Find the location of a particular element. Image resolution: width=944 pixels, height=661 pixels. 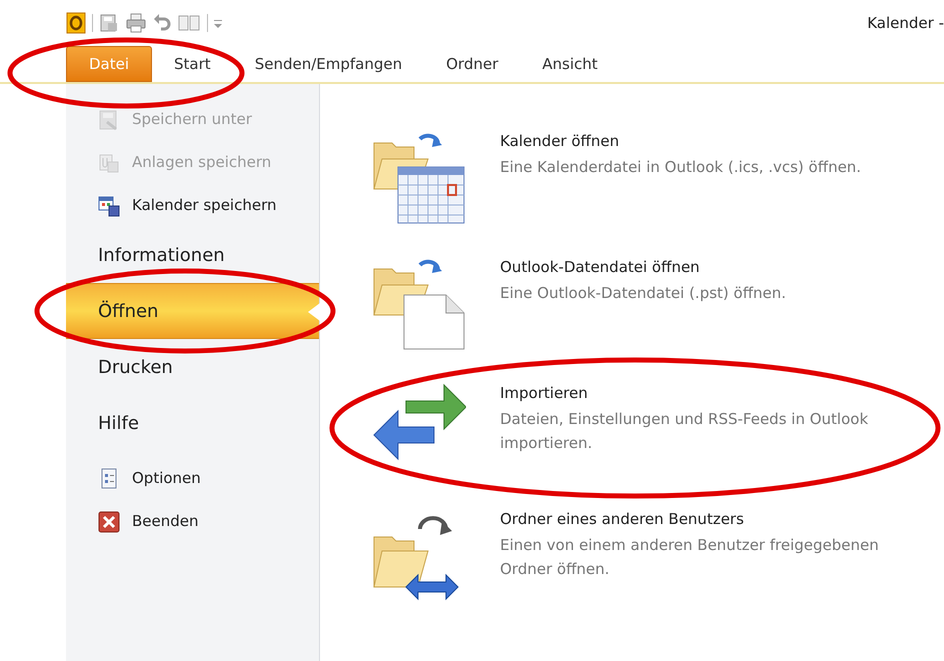

option-title: Ordner eines anderen Benutzers is located at coordinates (705, 519).